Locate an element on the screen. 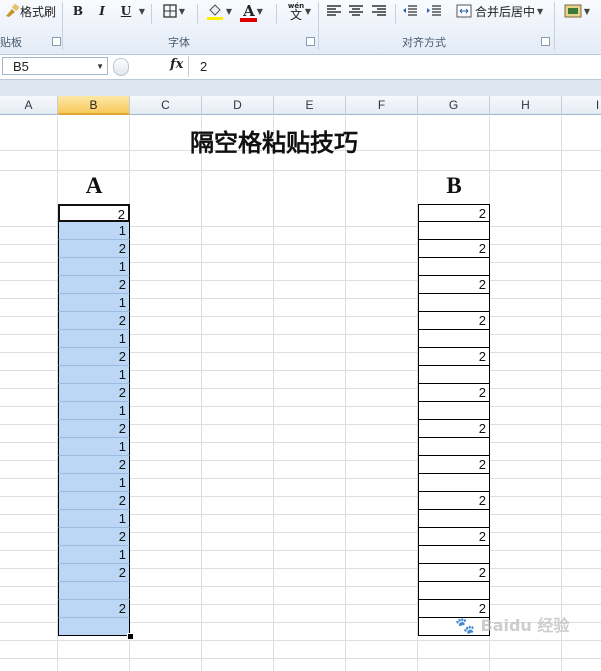 The height and width of the screenshot is (671, 601). cell-b-7: 2 is located at coordinates (454, 321).